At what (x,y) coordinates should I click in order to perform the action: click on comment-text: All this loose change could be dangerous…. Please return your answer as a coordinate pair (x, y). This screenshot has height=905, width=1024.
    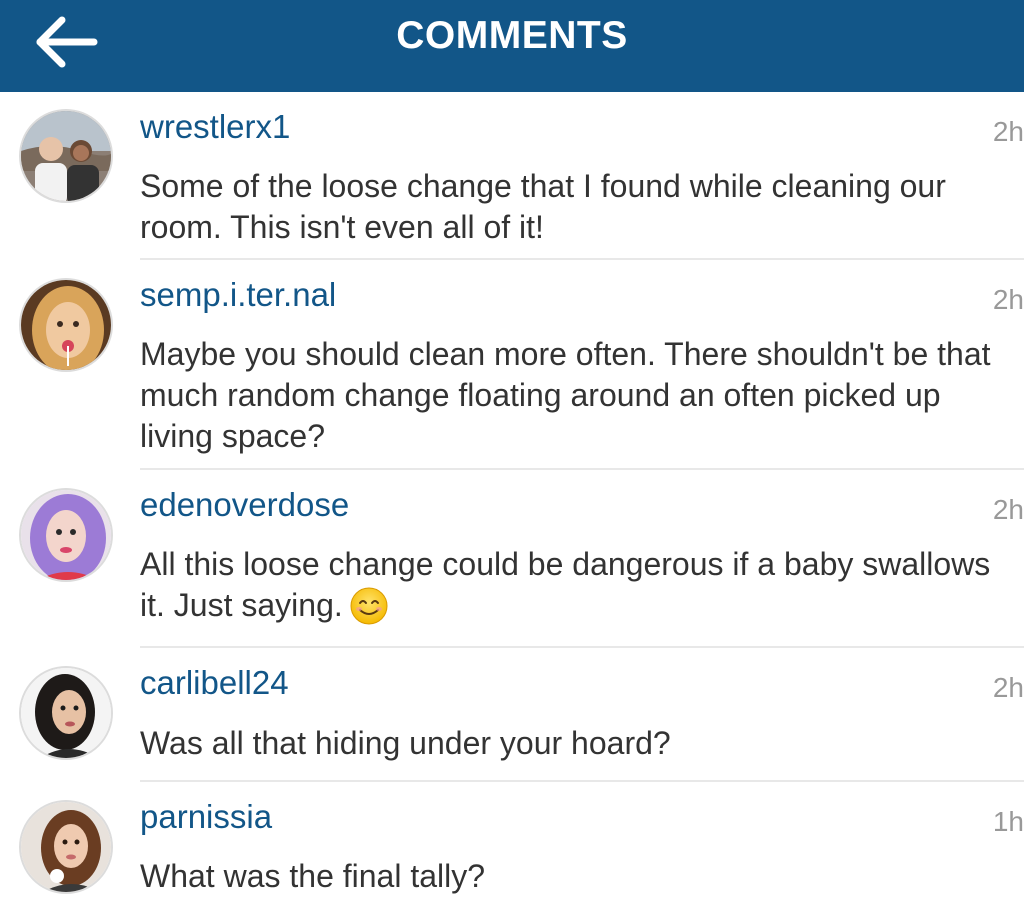
    Looking at the image, I should click on (580, 585).